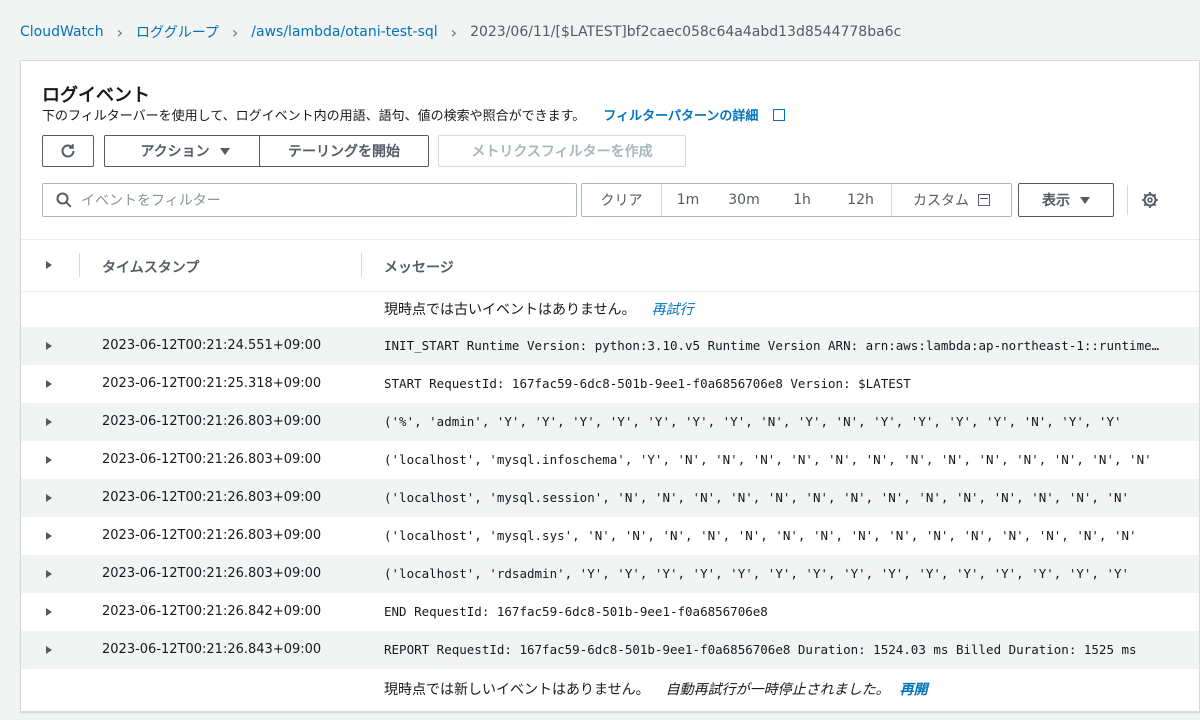 The width and height of the screenshot is (1200, 720). Describe the element at coordinates (150, 267) in the screenshot. I see `column-timestamp-header: タイムスタンプ` at that location.